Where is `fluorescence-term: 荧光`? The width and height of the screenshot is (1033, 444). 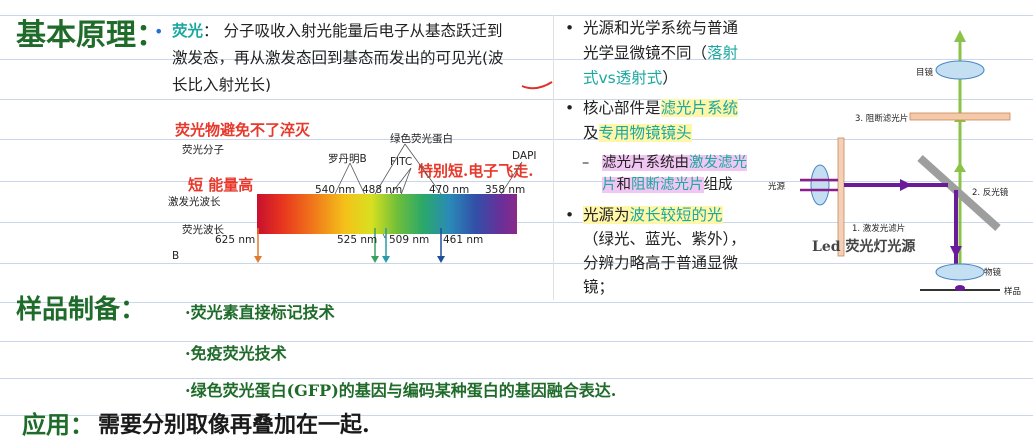 fluorescence-term: 荧光 is located at coordinates (188, 31).